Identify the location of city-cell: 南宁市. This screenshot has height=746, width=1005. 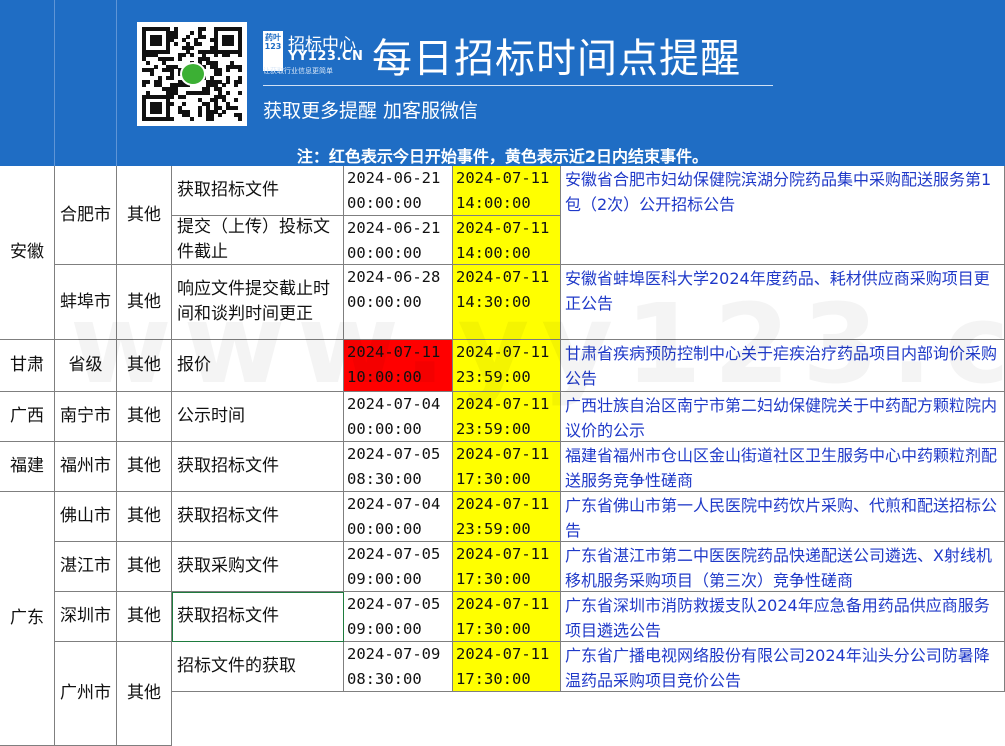
(86, 417).